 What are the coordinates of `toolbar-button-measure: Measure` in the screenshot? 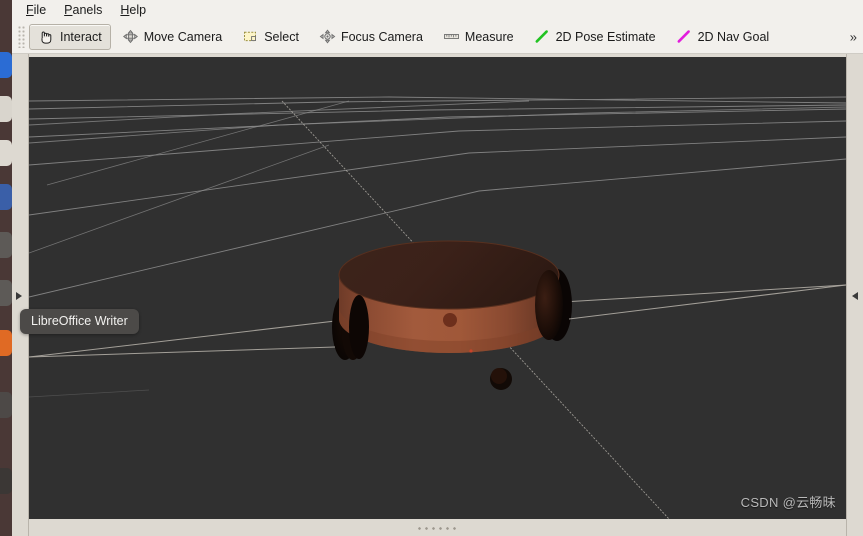 It's located at (478, 37).